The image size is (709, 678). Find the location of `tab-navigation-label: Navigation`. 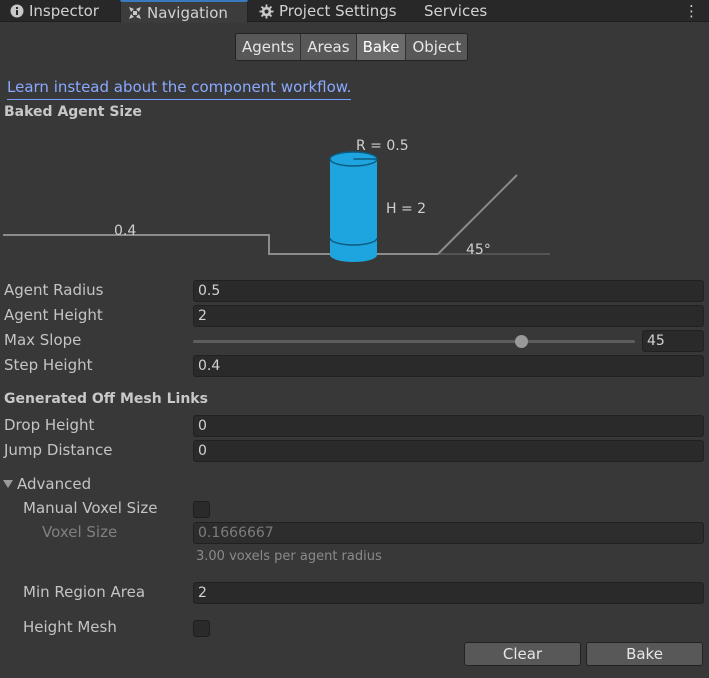

tab-navigation-label: Navigation is located at coordinates (187, 12).